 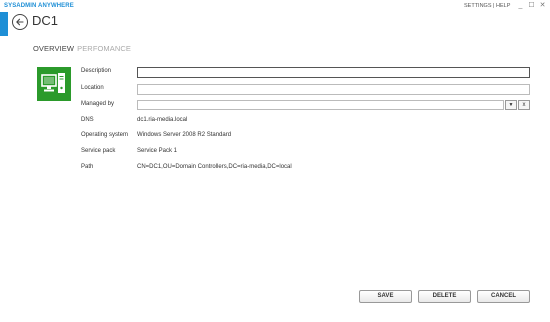 I want to click on managed-by-dropdown-button: ▼, so click(x=511, y=105).